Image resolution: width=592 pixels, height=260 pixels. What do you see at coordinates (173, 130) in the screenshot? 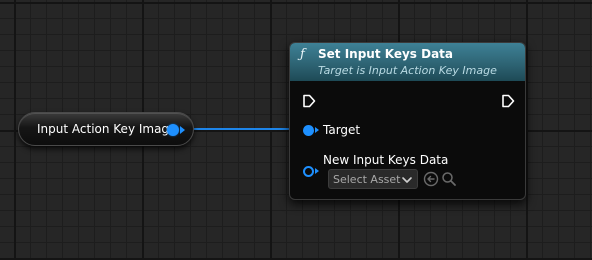
I see `variable-output-pin` at bounding box center [173, 130].